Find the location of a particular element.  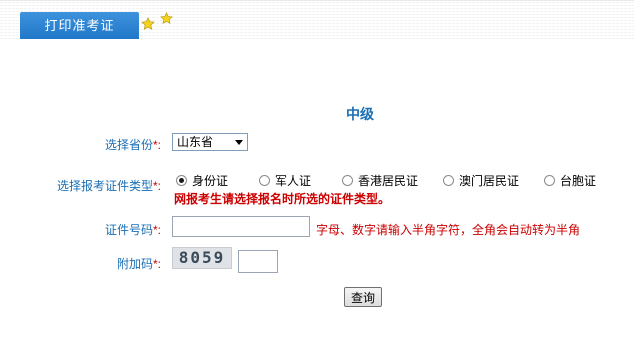

radio-hongkong-card: 香港居民证 is located at coordinates (380, 180).